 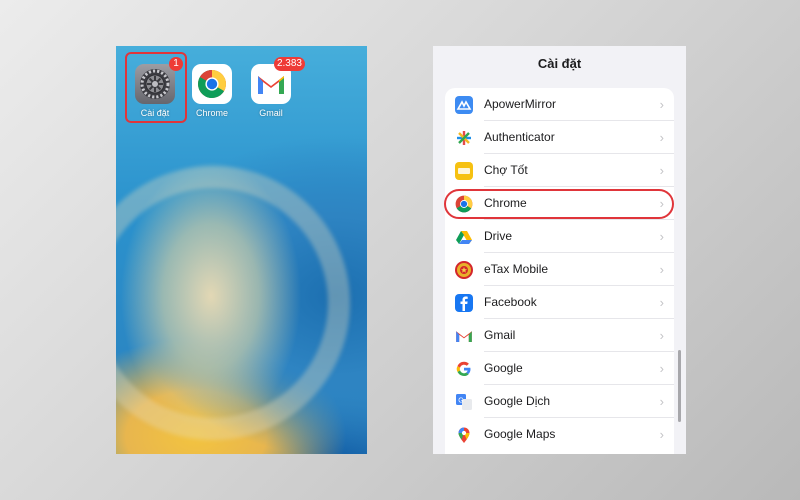 I want to click on list-item-google-maps: Google Maps ›, so click(x=559, y=434).